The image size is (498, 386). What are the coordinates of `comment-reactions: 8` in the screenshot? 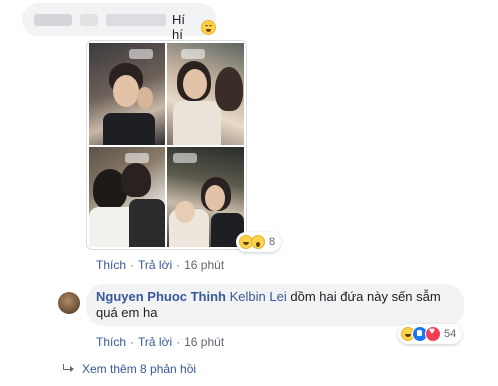 It's located at (259, 242).